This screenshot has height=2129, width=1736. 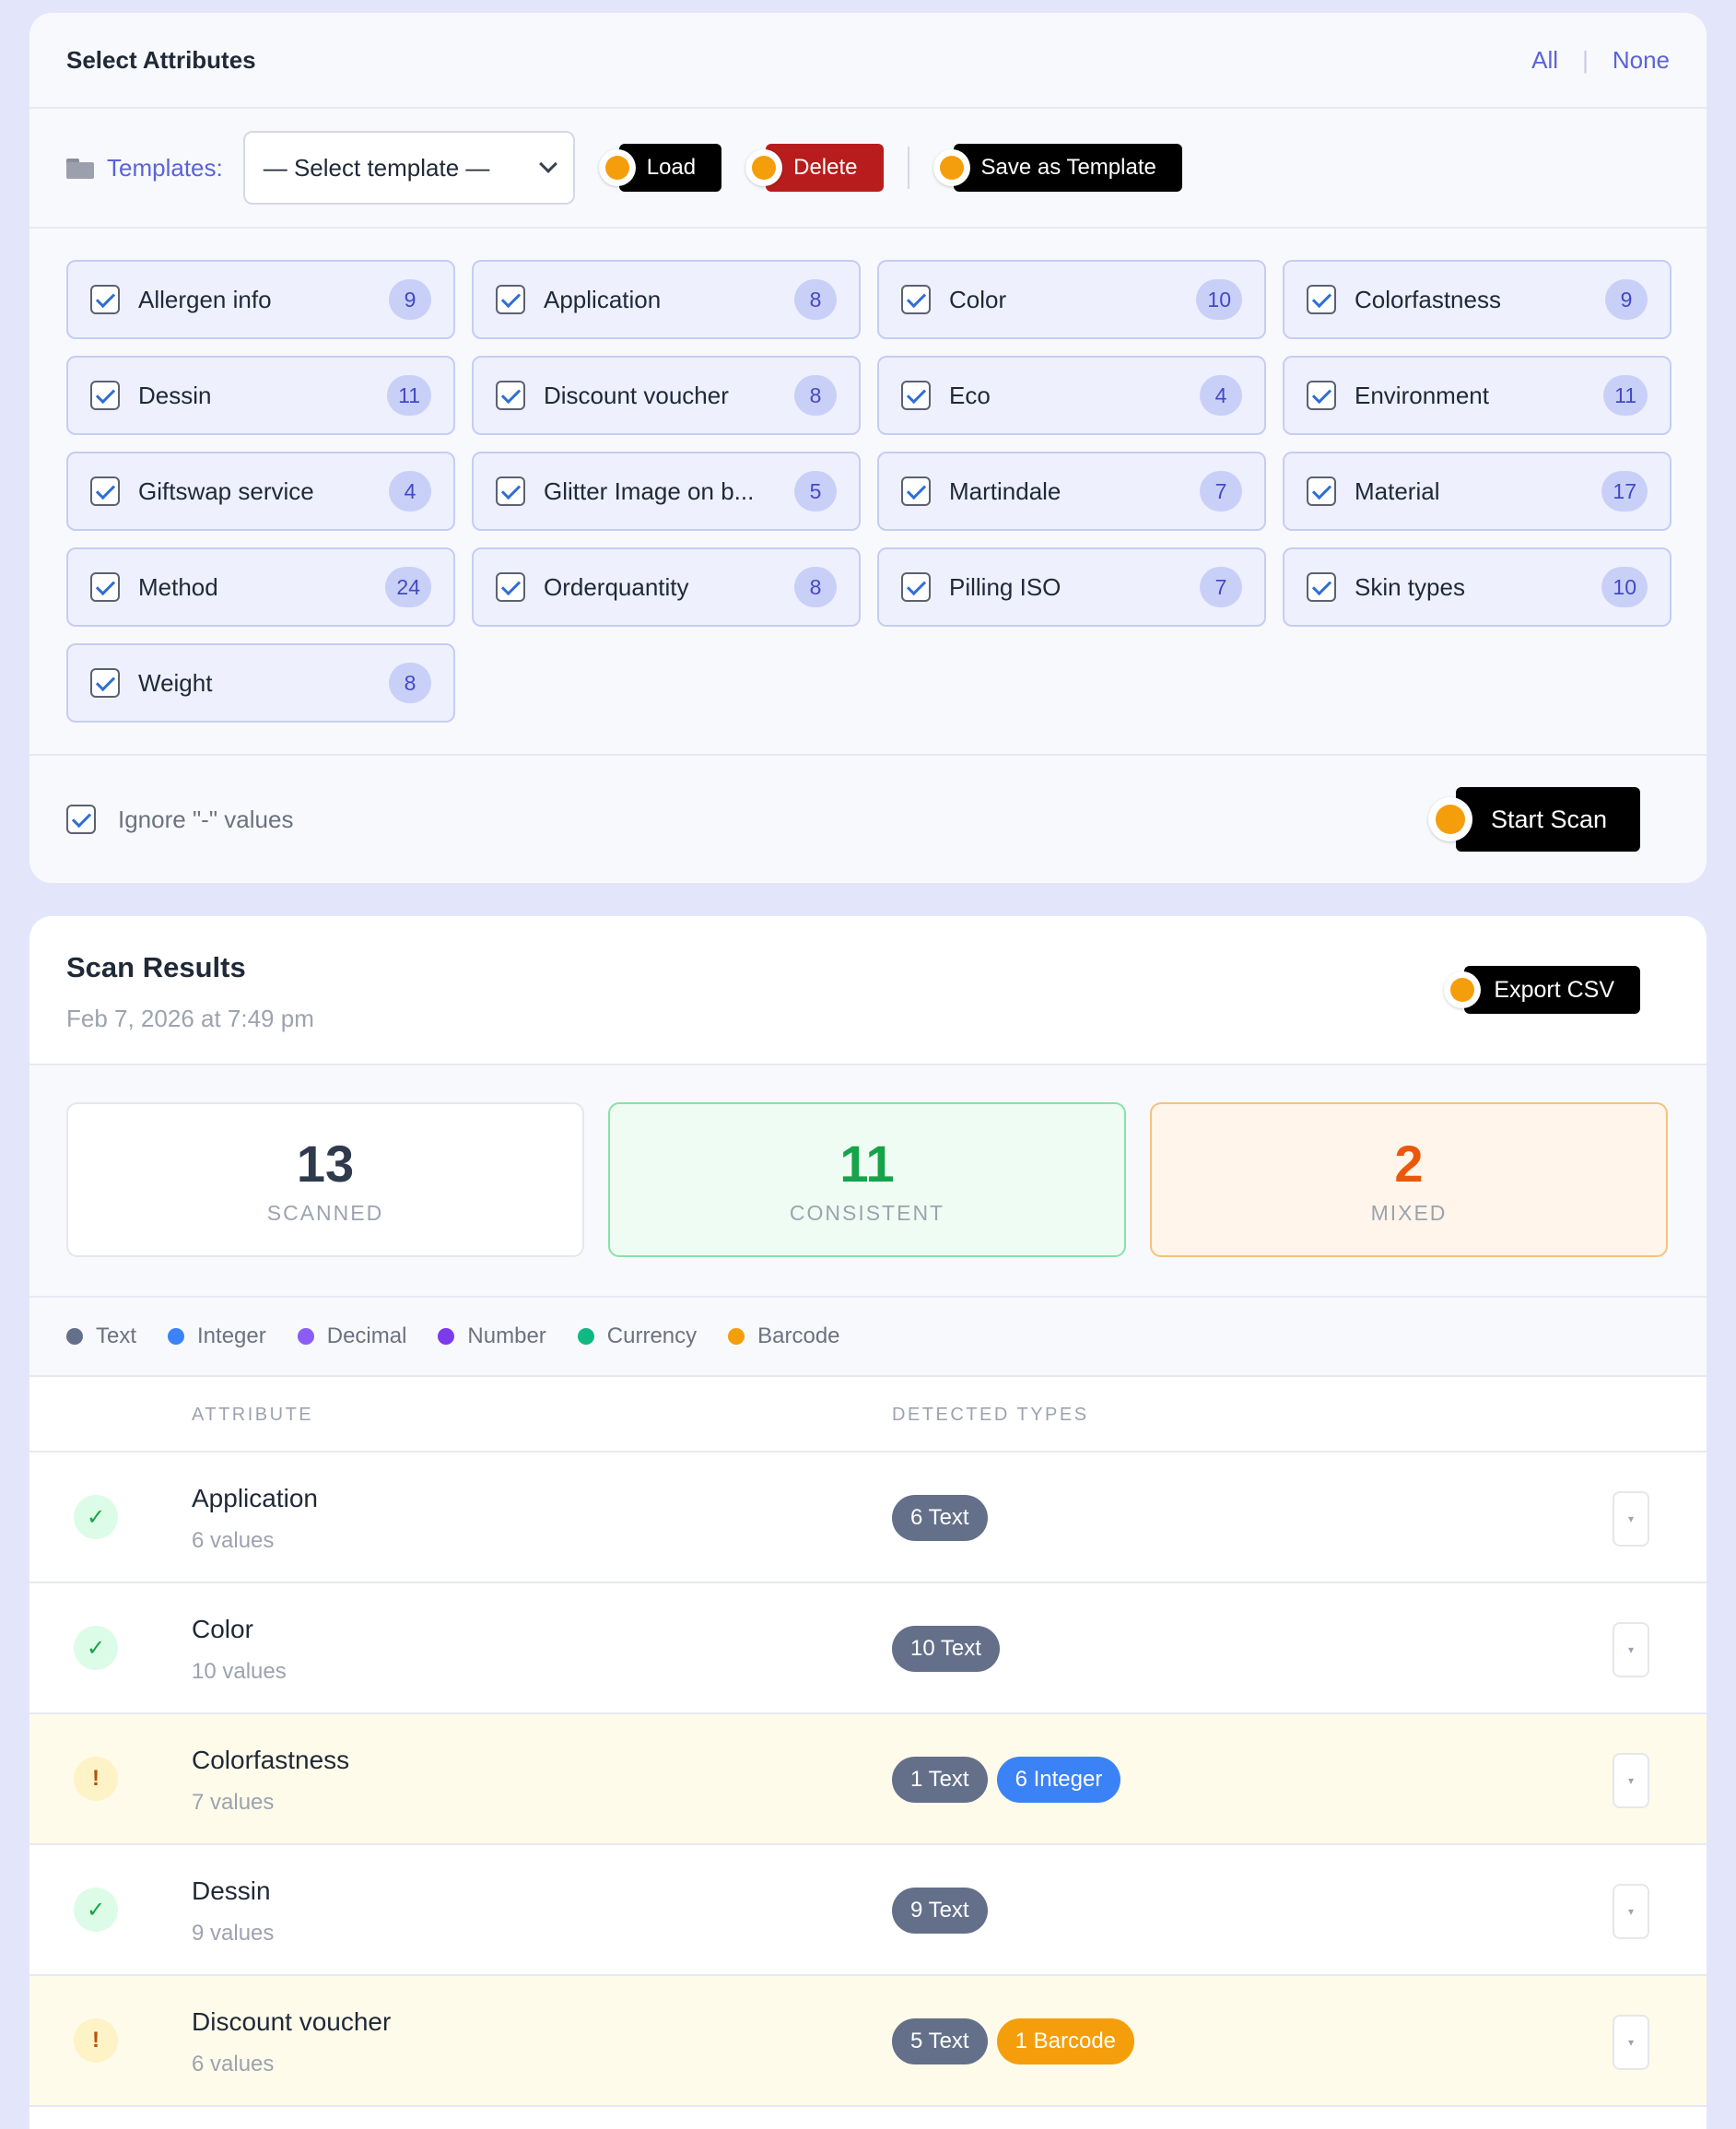 I want to click on stats-row: 13 SCANNED 11 CONSISTENT 2 MIXED, so click(x=868, y=1181).